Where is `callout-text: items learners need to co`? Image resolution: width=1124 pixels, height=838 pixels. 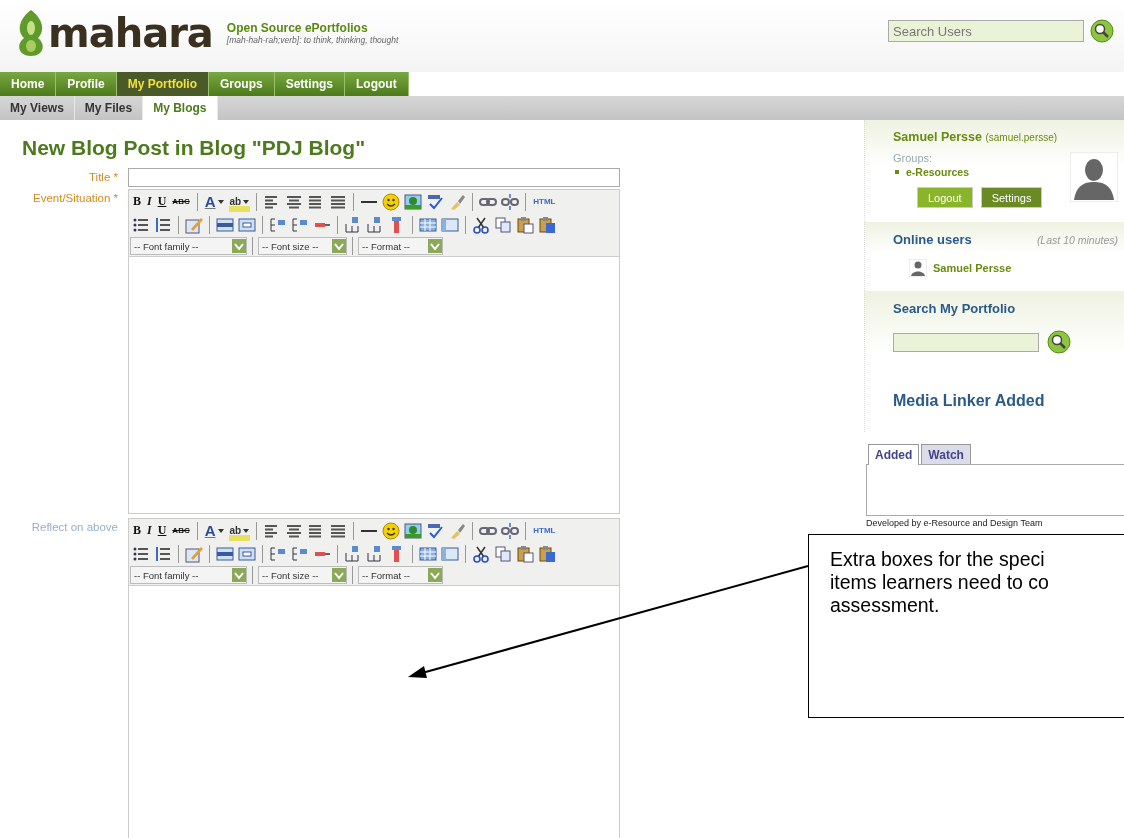
callout-text: items learners need to co is located at coordinates (939, 582).